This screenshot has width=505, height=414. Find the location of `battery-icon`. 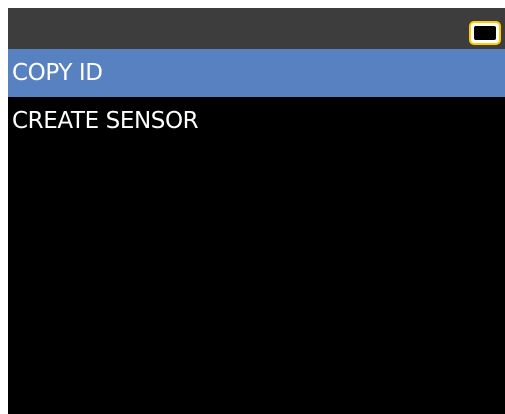

battery-icon is located at coordinates (485, 33).